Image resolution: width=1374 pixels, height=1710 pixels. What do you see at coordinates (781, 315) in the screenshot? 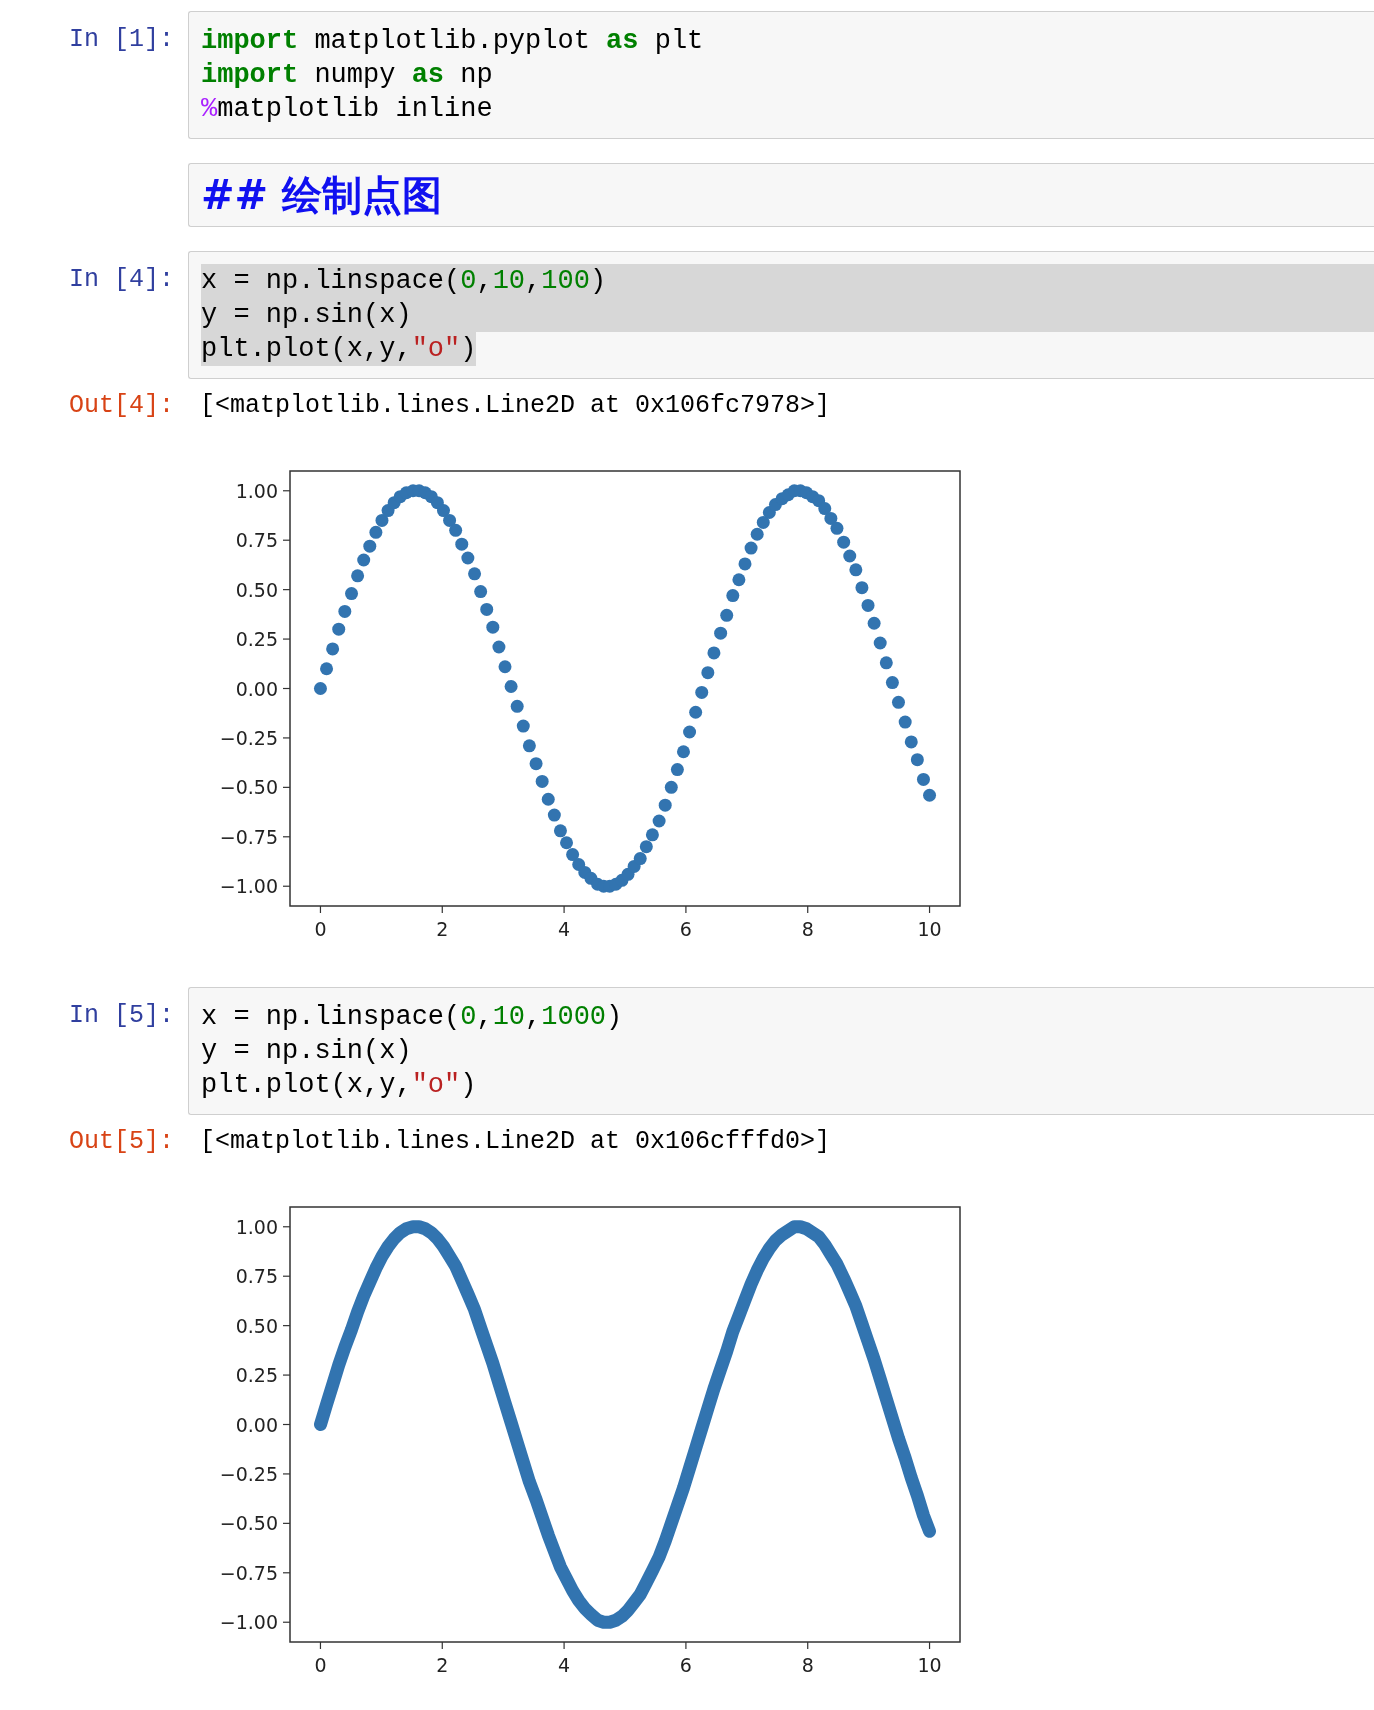
I see `code-cell: x = np.linspace(0,10,100) y = np.sin(x) plt.plot(x,y,"o")` at bounding box center [781, 315].